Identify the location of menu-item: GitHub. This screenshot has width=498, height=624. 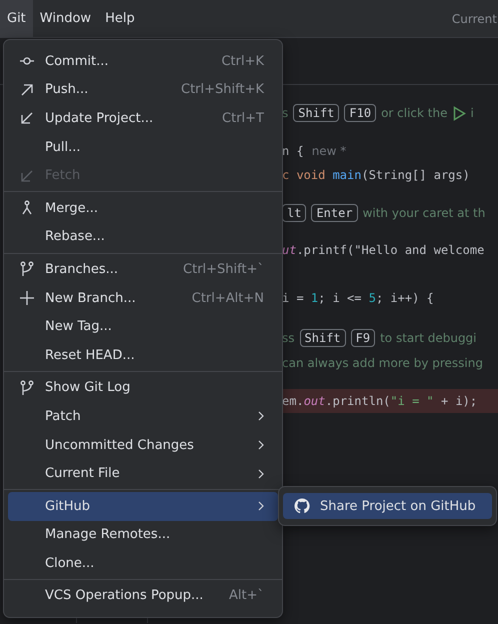
(143, 506).